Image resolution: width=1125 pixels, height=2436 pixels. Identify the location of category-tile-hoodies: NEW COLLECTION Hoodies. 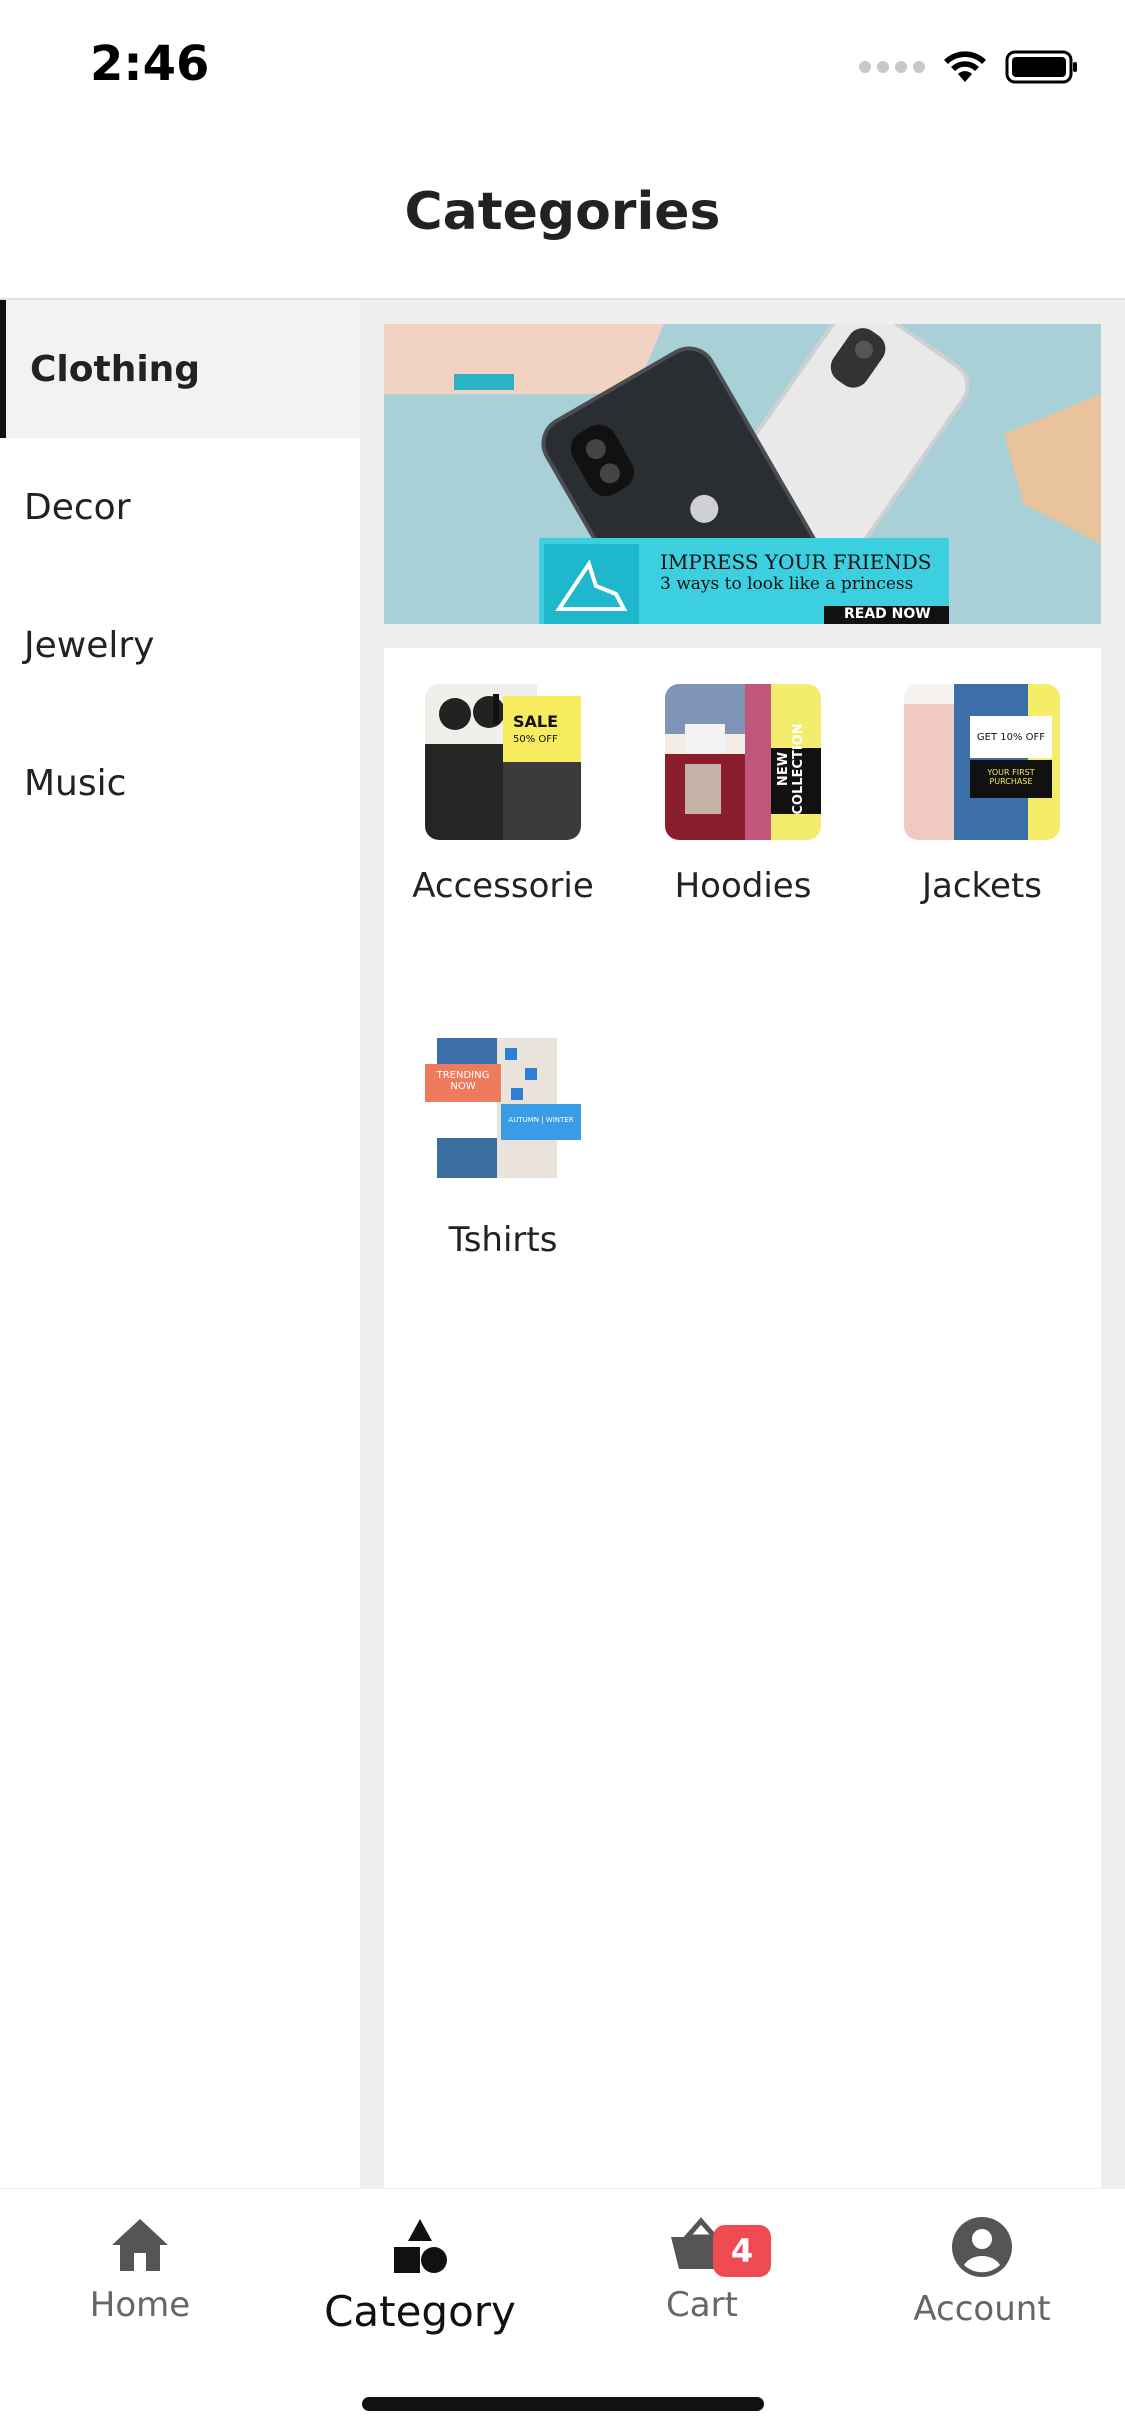
(743, 795).